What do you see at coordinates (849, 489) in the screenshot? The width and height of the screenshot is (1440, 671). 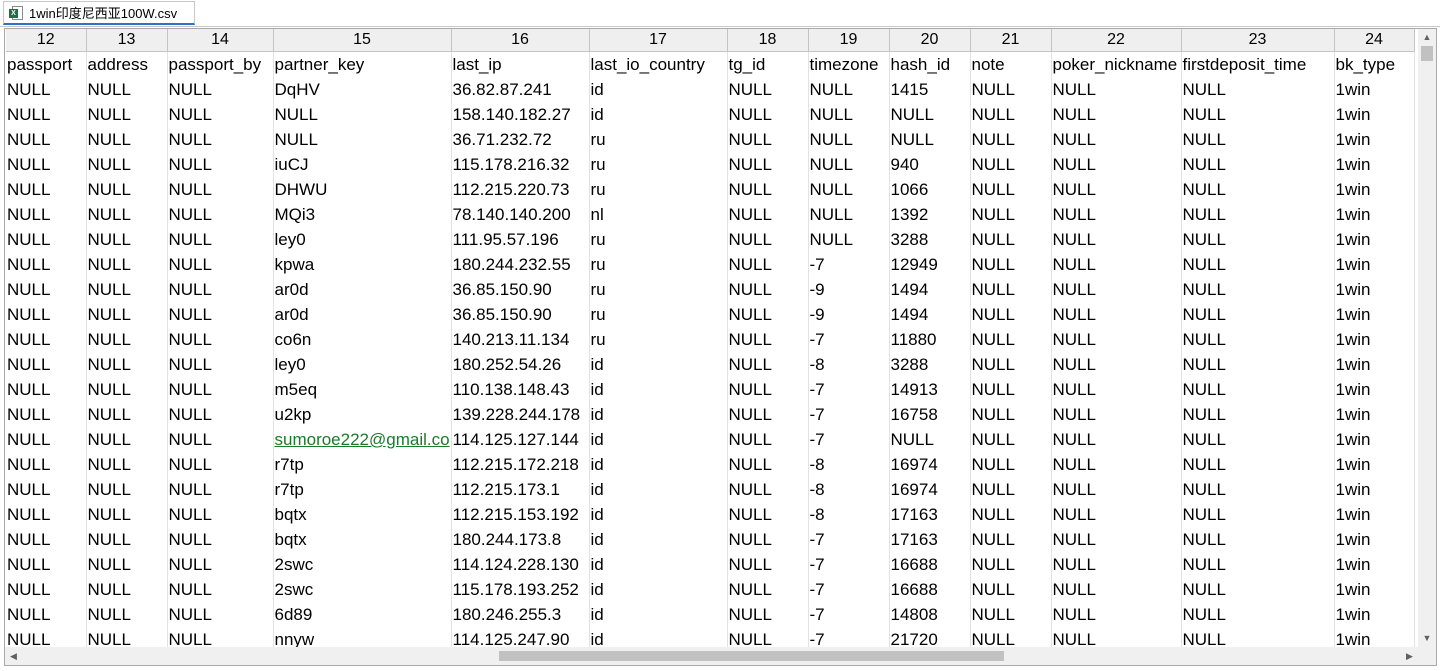 I see `table-cell: -8` at bounding box center [849, 489].